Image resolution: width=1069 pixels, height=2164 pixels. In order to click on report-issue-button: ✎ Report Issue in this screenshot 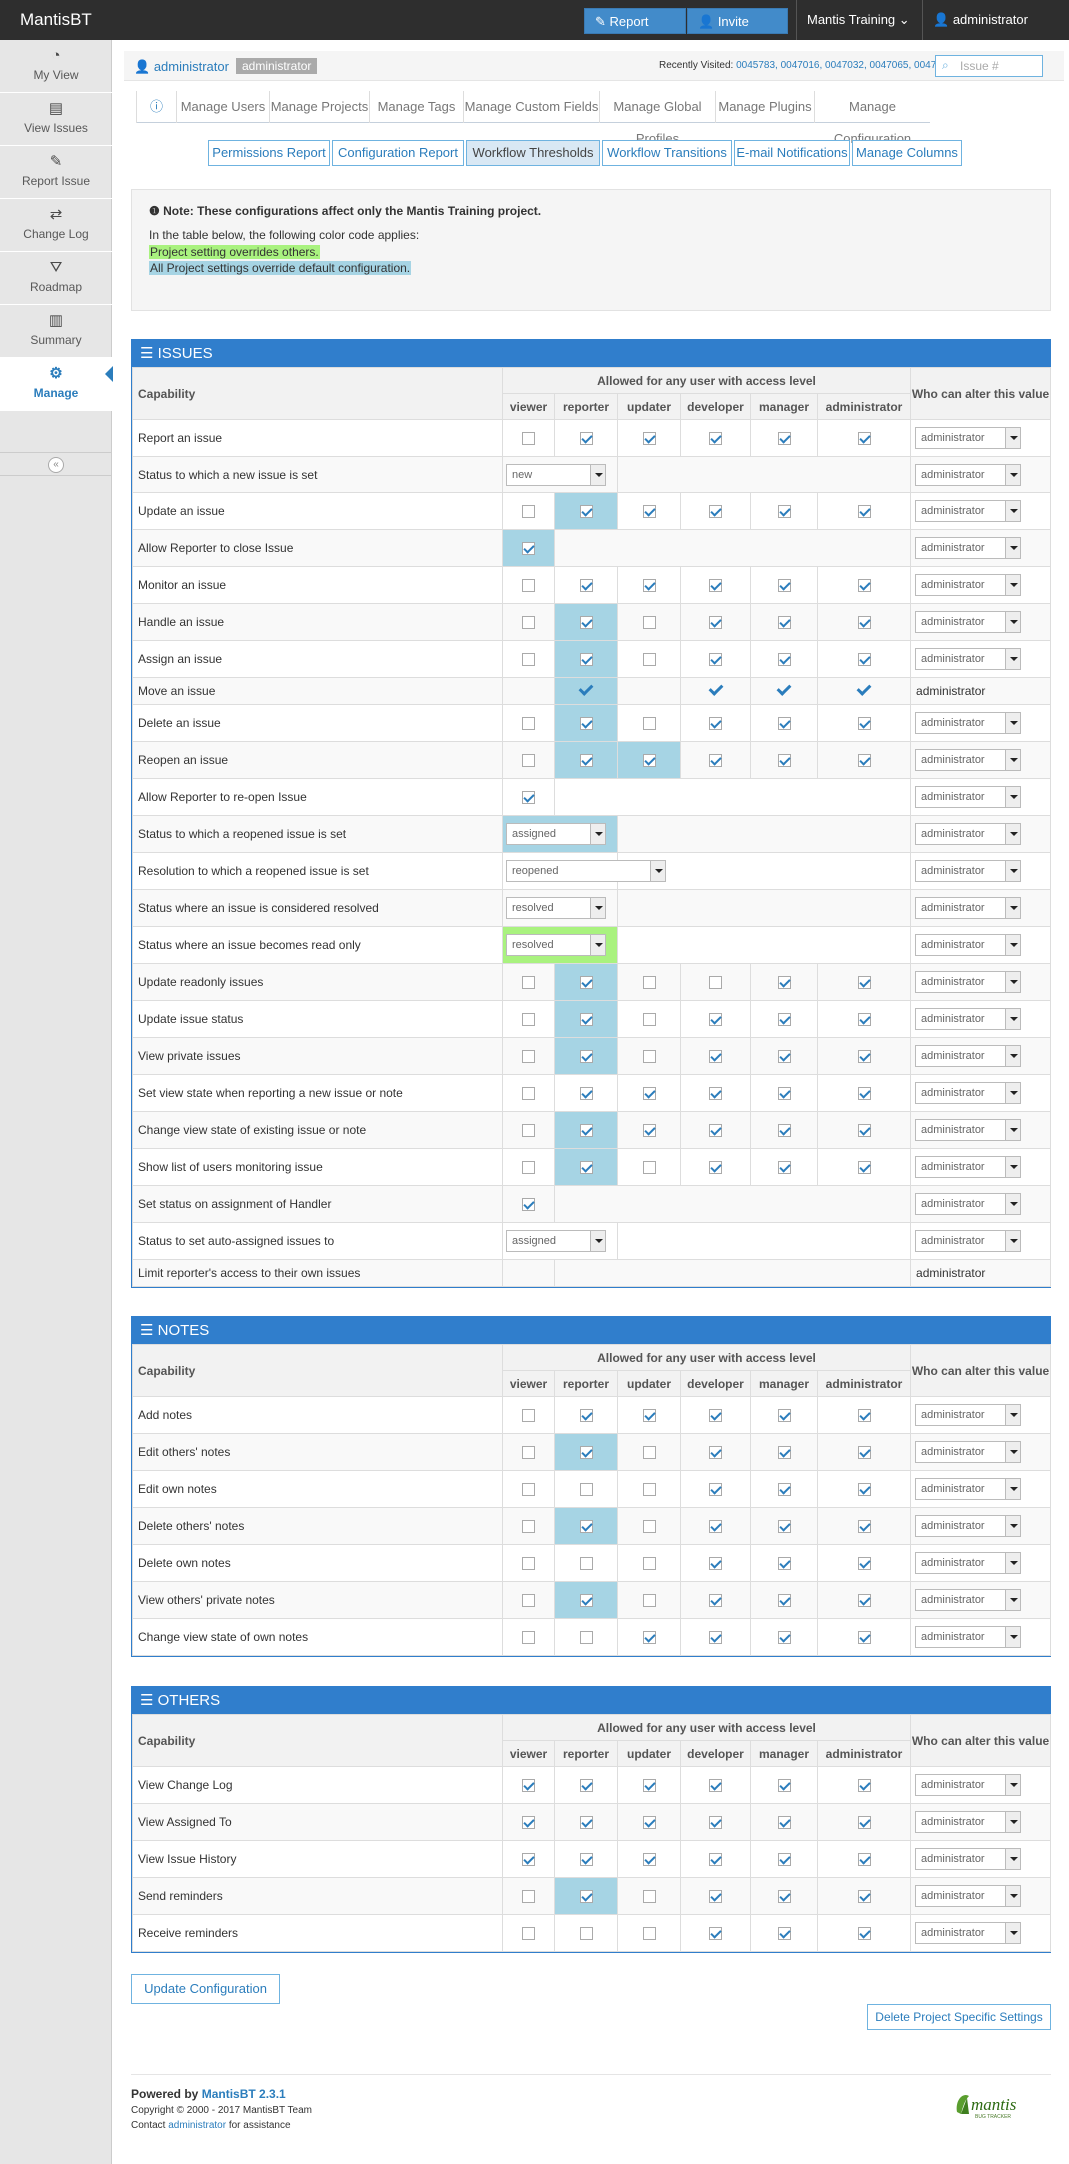, I will do `click(635, 31)`.